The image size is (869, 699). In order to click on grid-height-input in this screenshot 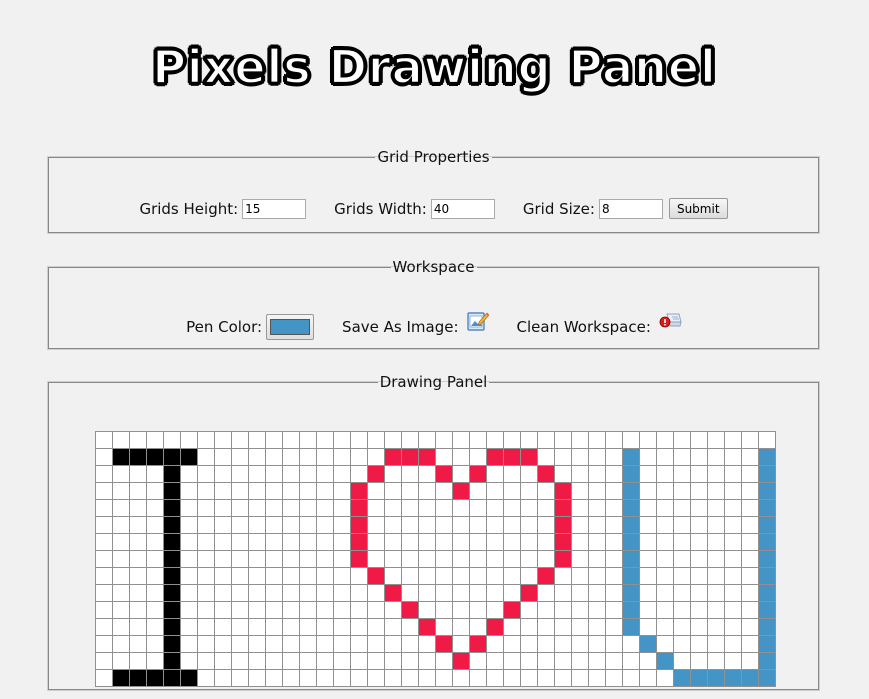, I will do `click(274, 208)`.